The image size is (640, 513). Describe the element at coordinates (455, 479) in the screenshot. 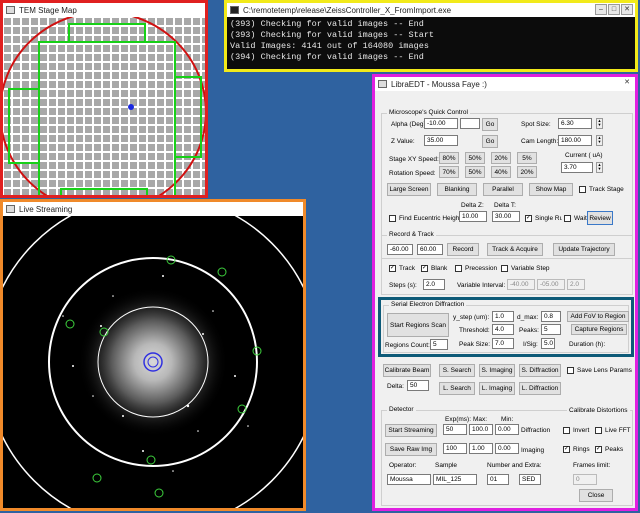

I see `sample-input: MIL_125` at that location.